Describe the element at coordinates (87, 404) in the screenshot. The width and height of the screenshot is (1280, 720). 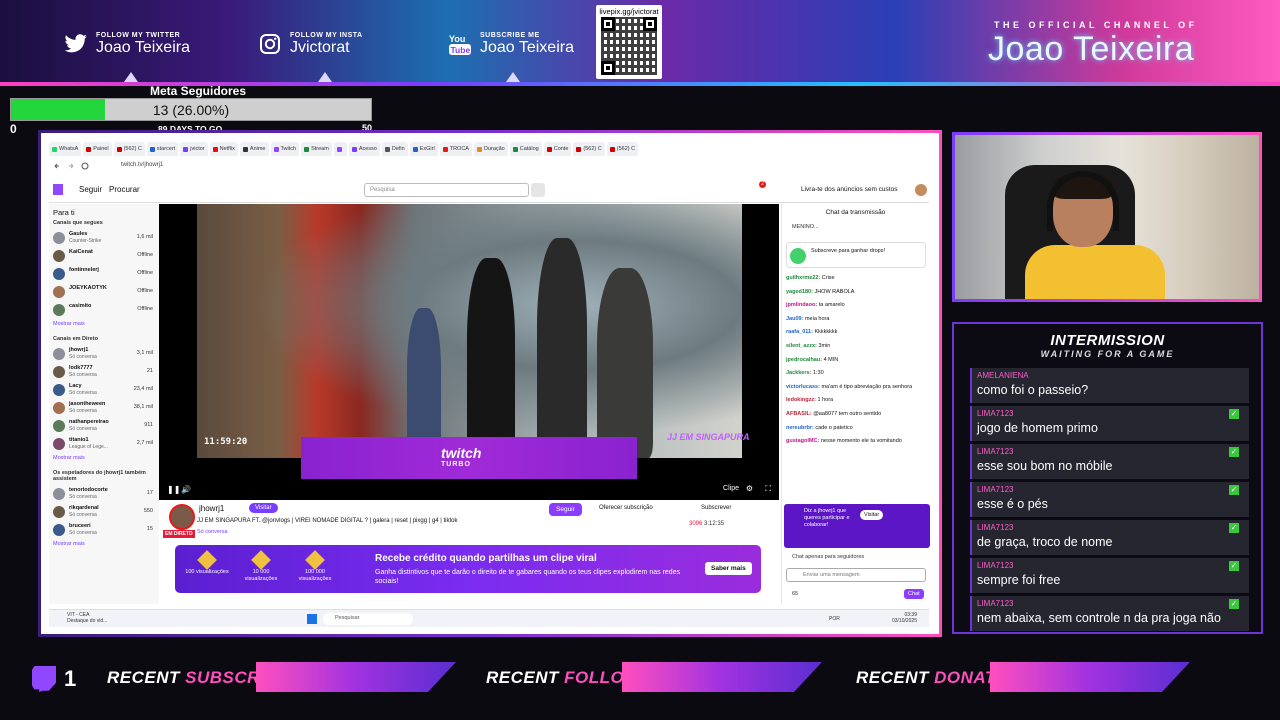
I see `channel-name: jasontheween` at that location.